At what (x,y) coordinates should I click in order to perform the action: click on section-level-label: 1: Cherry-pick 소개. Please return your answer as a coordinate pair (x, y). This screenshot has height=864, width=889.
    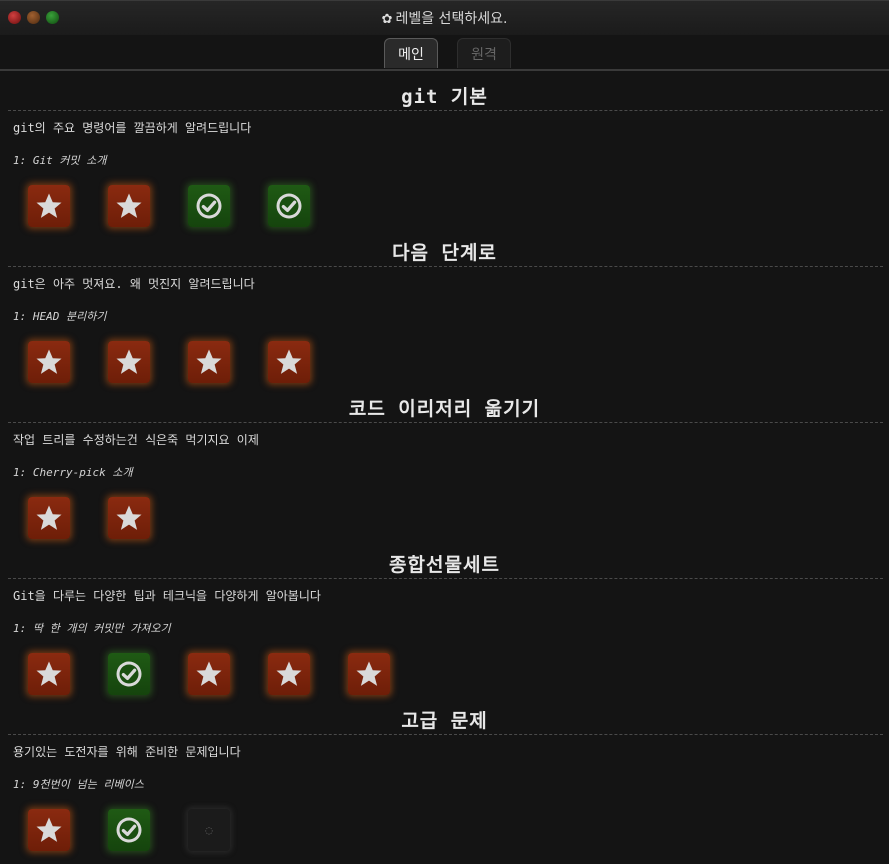
    Looking at the image, I should click on (73, 472).